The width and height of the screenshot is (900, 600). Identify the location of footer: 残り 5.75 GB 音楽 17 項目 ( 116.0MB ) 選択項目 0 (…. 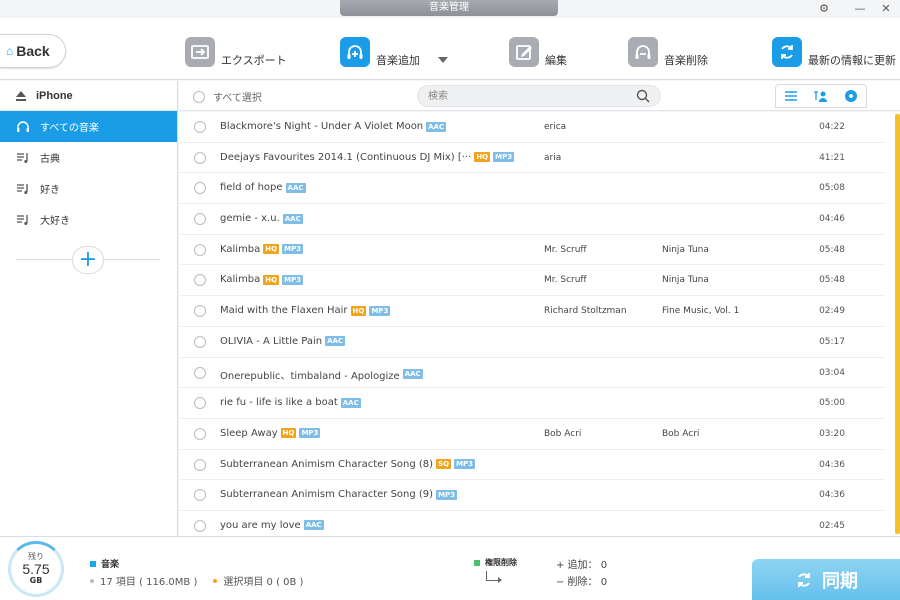
(450, 568).